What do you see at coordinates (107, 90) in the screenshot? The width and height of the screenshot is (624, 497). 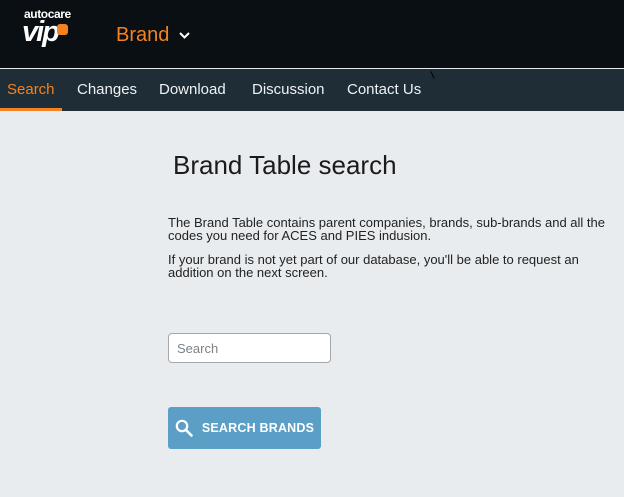 I see `nav-tab-changes: Changes` at bounding box center [107, 90].